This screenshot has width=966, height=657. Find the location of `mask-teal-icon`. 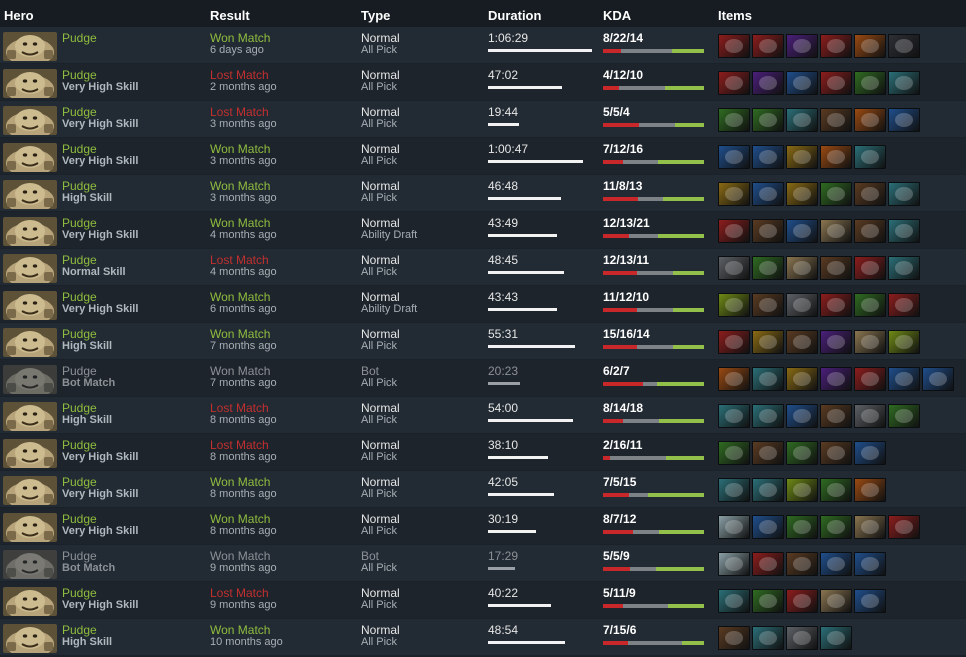

mask-teal-icon is located at coordinates (768, 638).